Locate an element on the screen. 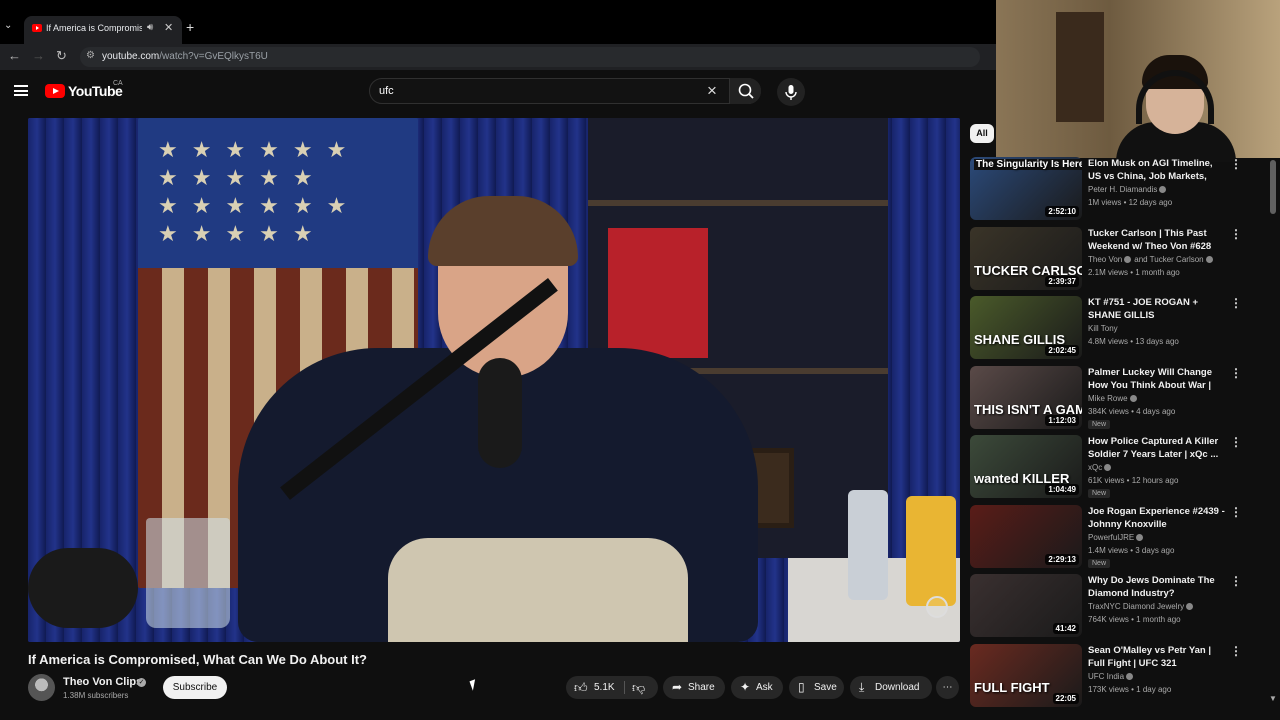 This screenshot has width=1280, height=720. recommendation-channel: Kill Tony is located at coordinates (1103, 328).